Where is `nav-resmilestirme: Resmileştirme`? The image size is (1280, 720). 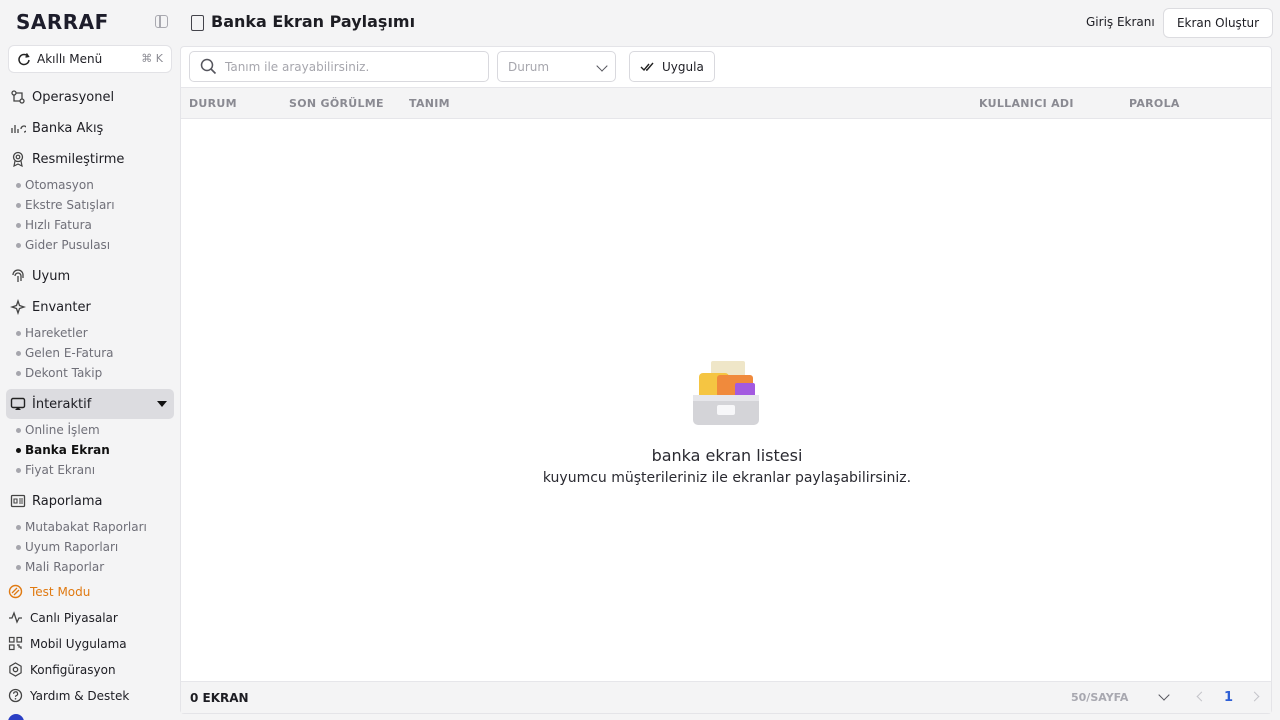
nav-resmilestirme: Resmileştirme is located at coordinates (67, 159).